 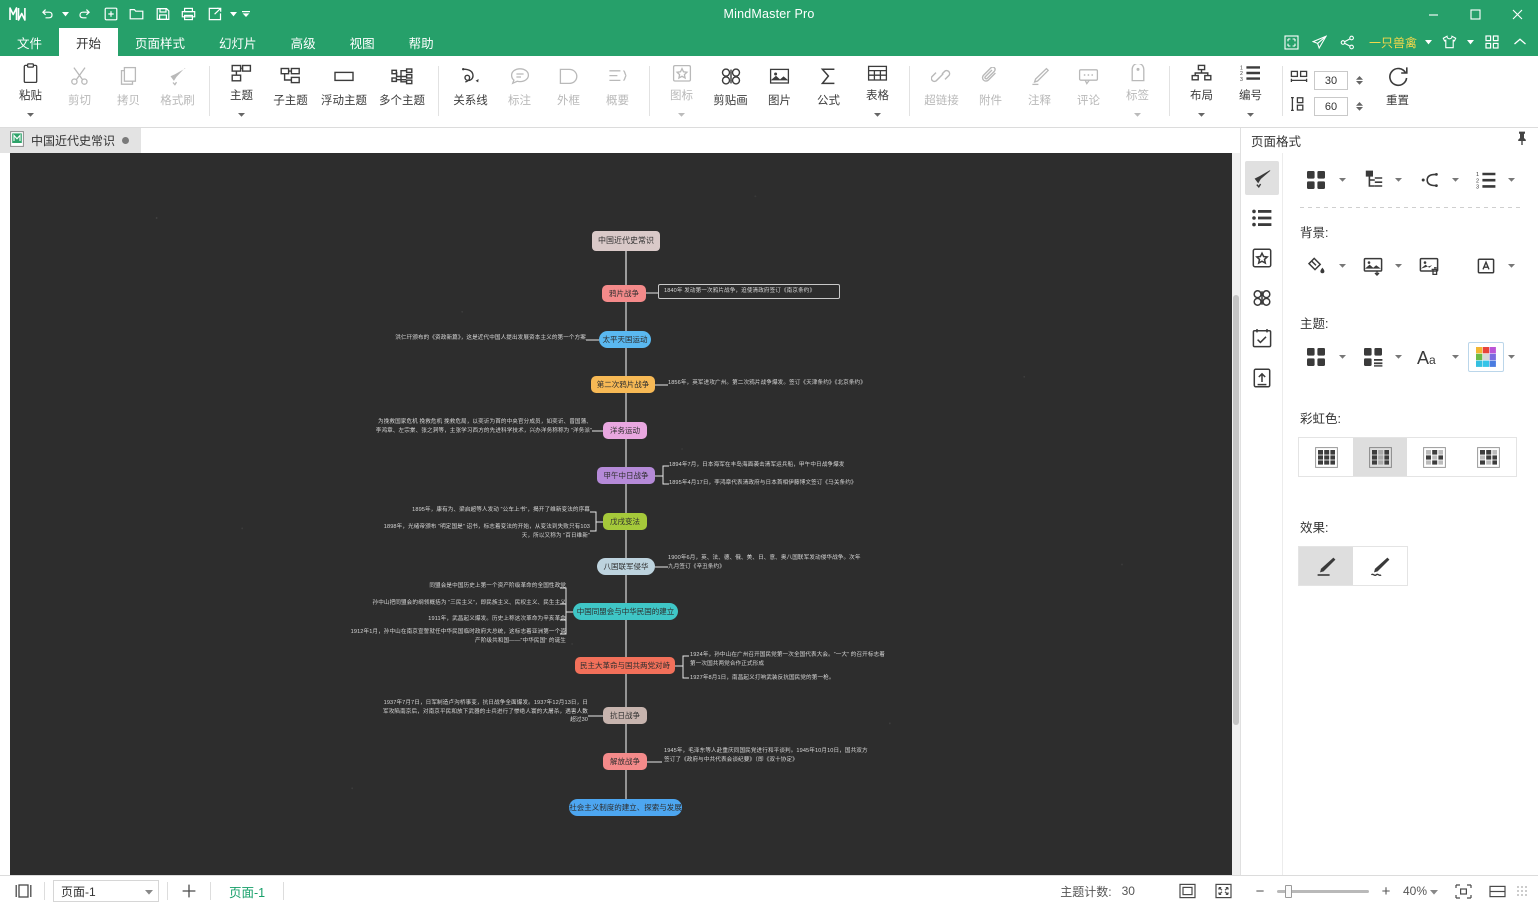 I want to click on page-select-caret-icon, so click(x=149, y=891).